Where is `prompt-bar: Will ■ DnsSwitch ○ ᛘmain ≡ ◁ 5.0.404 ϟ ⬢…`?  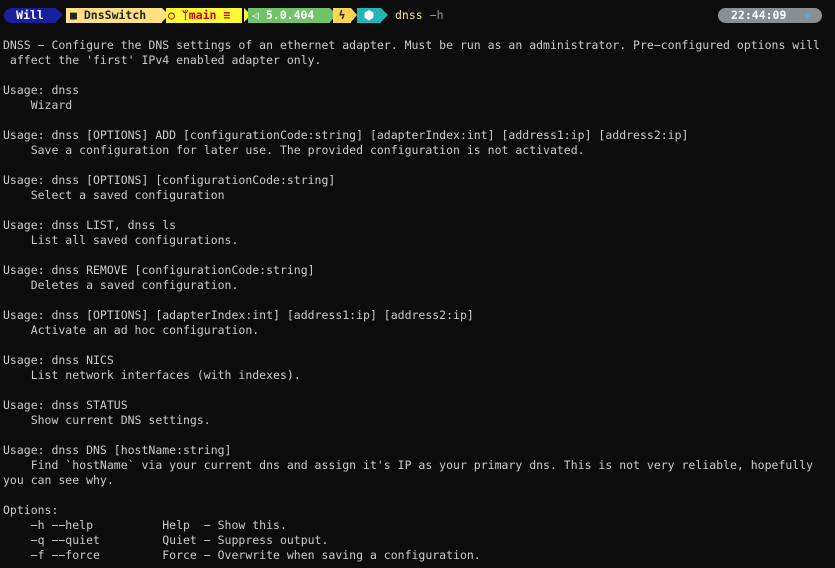 prompt-bar: Will ■ DnsSwitch ○ ᛘmain ≡ ◁ 5.0.404 ϟ ⬢… is located at coordinates (417, 15).